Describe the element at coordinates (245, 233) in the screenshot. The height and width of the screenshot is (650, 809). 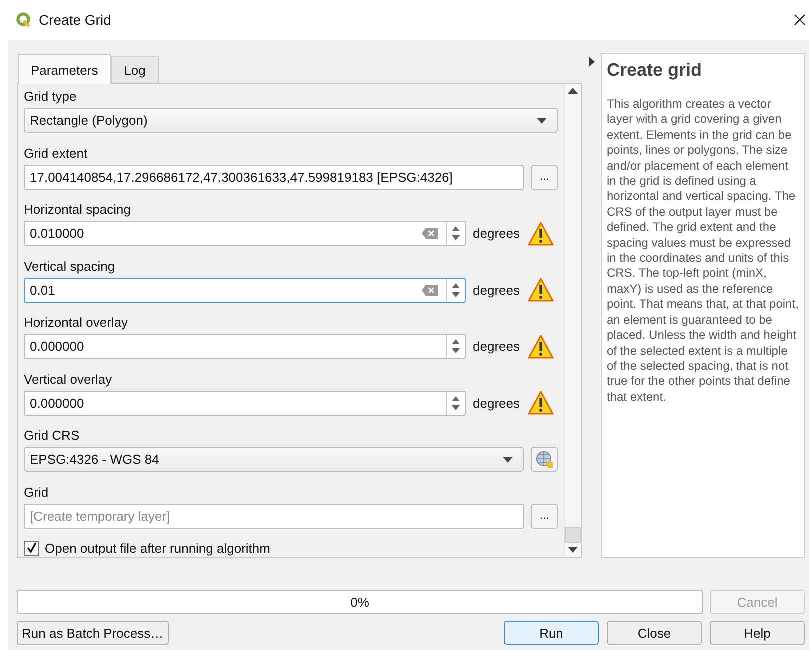
I see `number-field: 0.010000` at that location.